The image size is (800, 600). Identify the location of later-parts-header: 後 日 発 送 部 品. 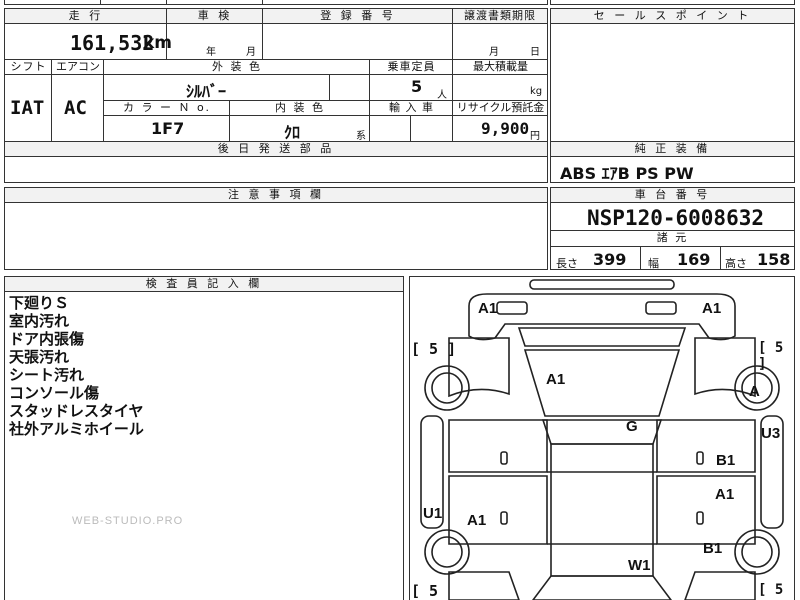
(276, 149).